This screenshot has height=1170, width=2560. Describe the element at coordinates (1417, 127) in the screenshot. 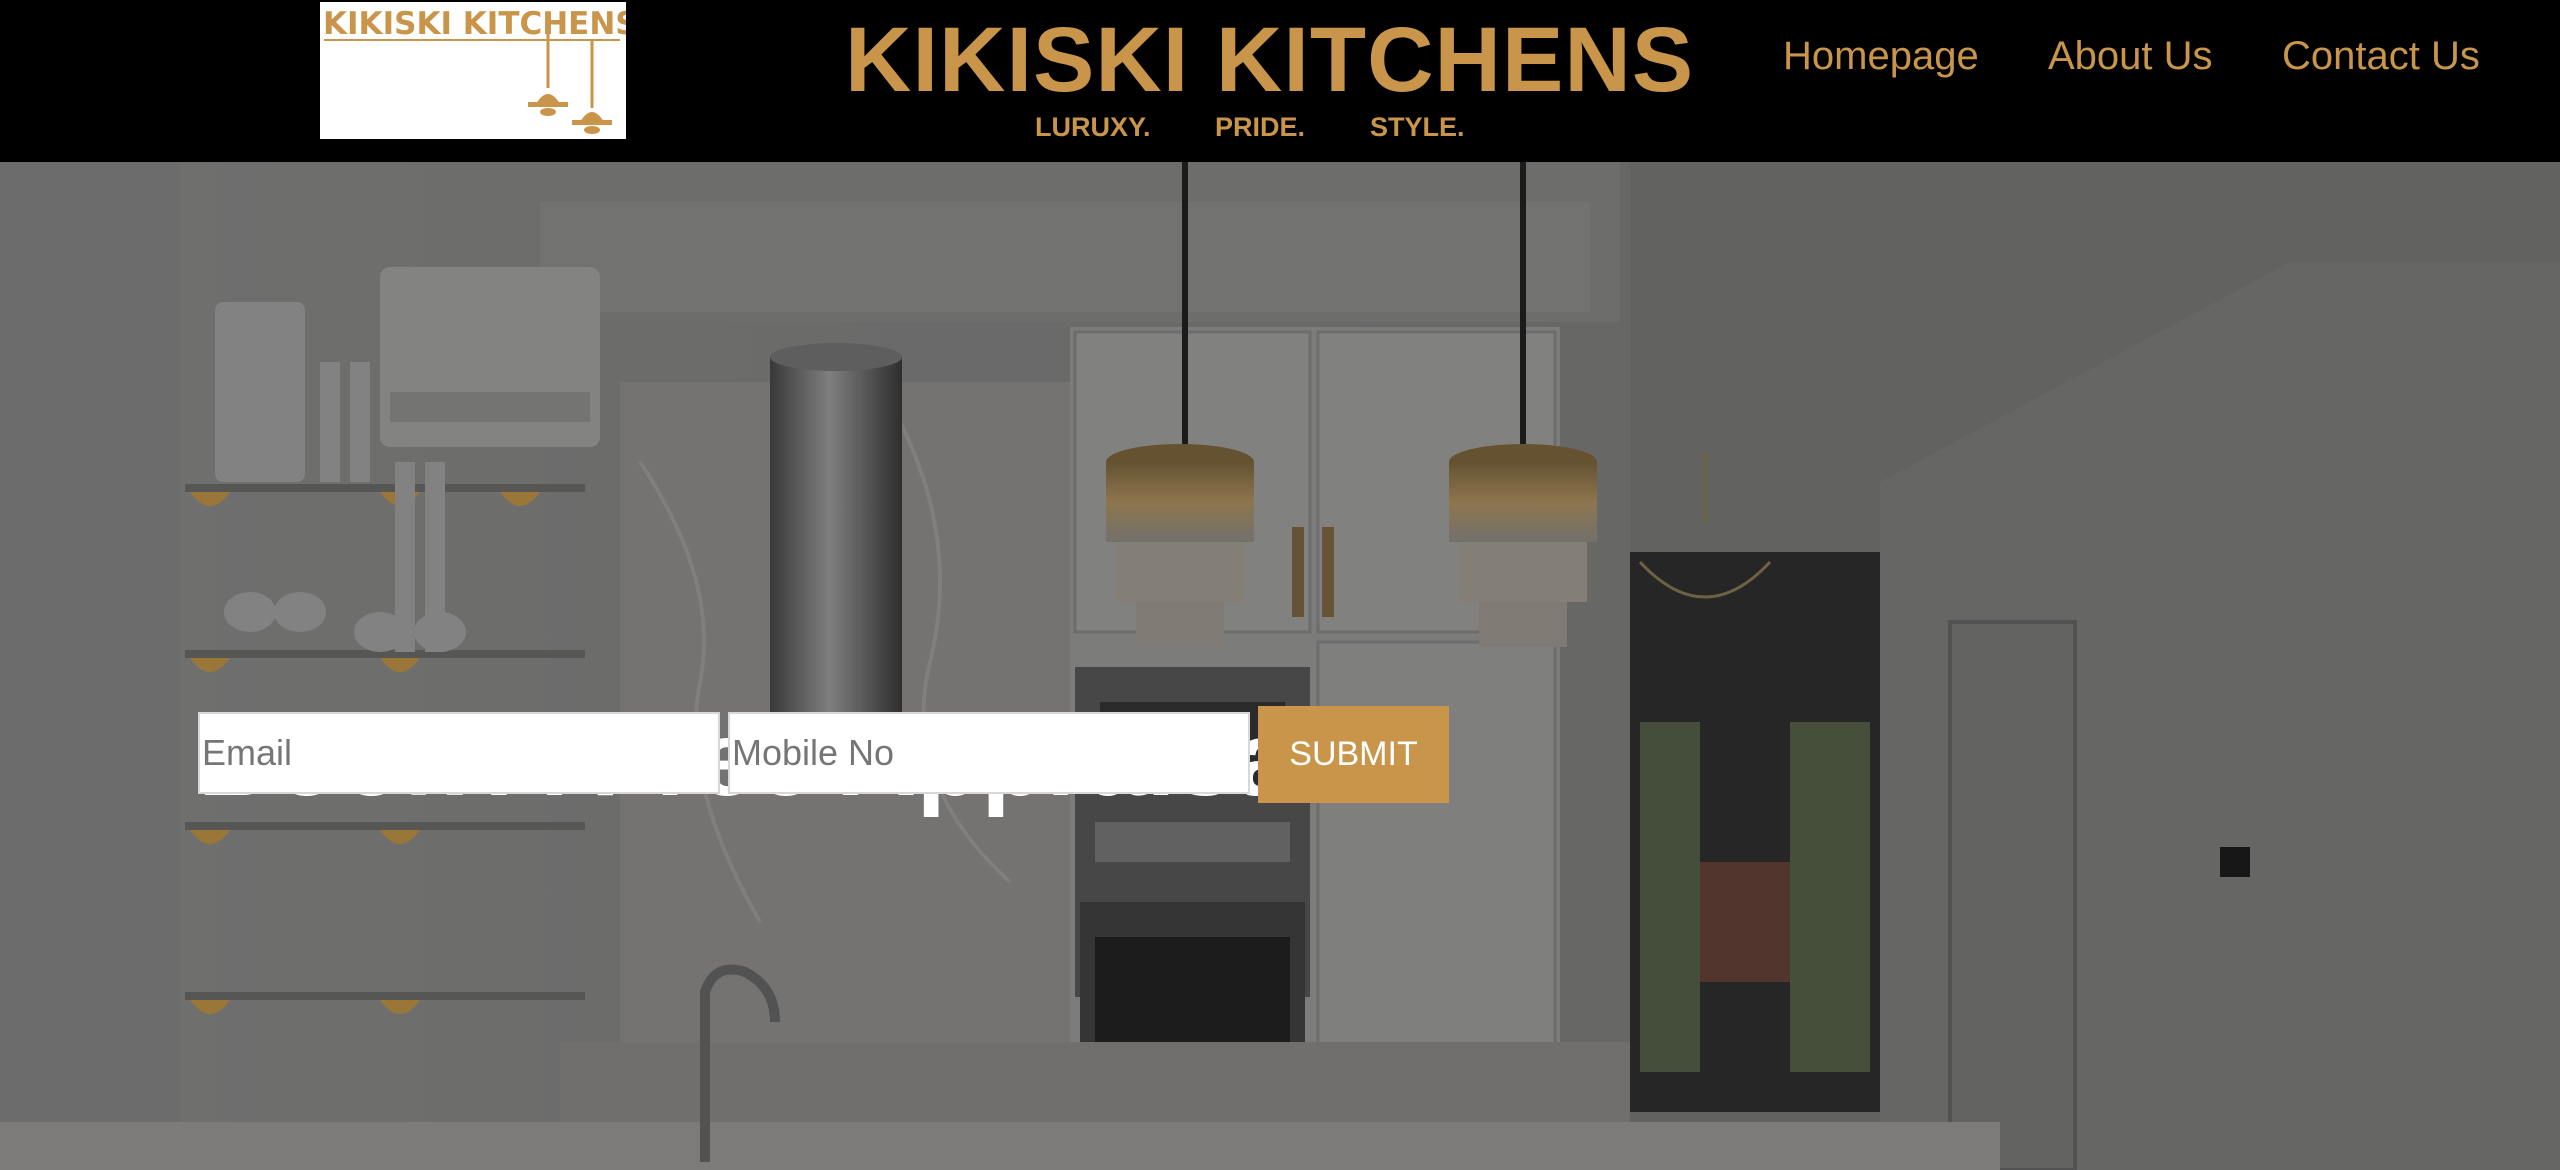

I see `tagline-style: STYLE.` at that location.